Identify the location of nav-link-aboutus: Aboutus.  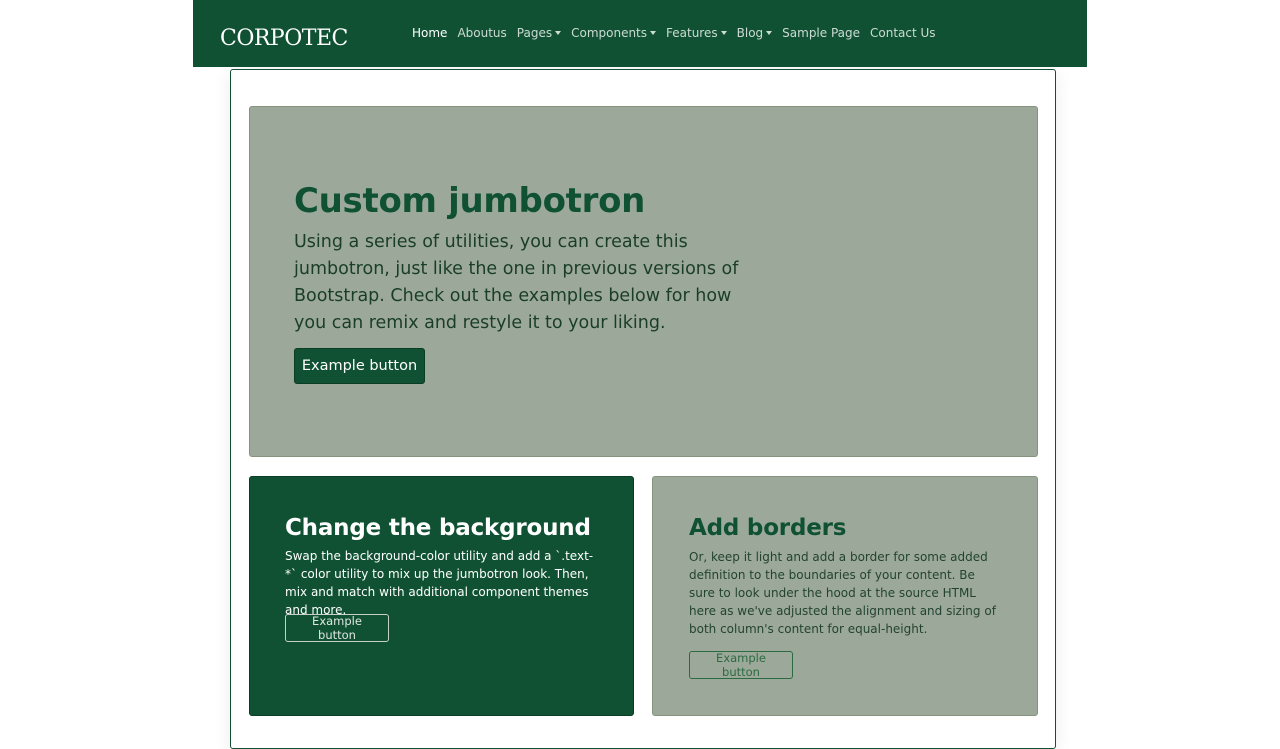
(481, 33).